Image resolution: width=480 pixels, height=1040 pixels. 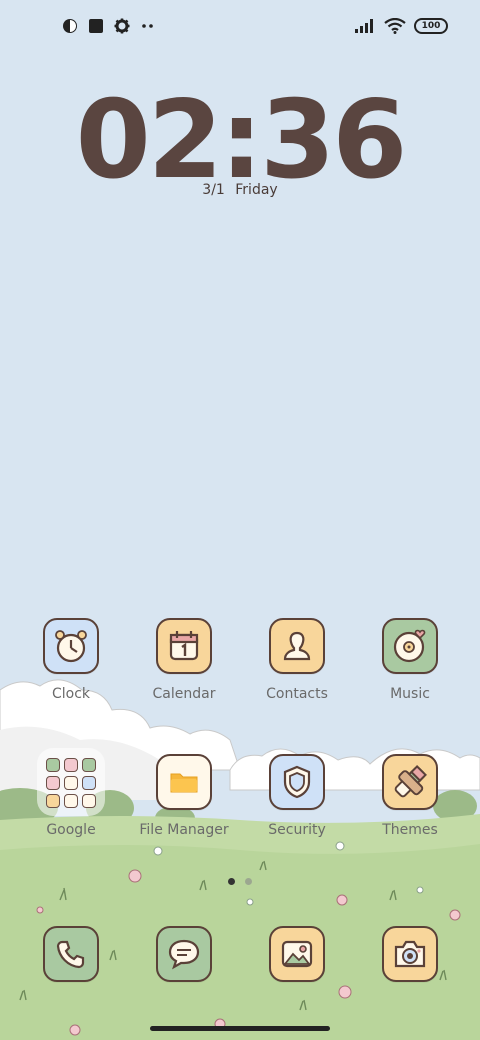 I want to click on app-contacts: Contacts, so click(x=297, y=660).